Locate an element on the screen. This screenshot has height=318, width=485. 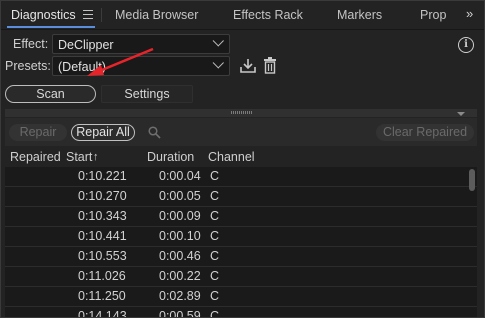
table-row: 0:10.343 0:00.09 C is located at coordinates (241, 217).